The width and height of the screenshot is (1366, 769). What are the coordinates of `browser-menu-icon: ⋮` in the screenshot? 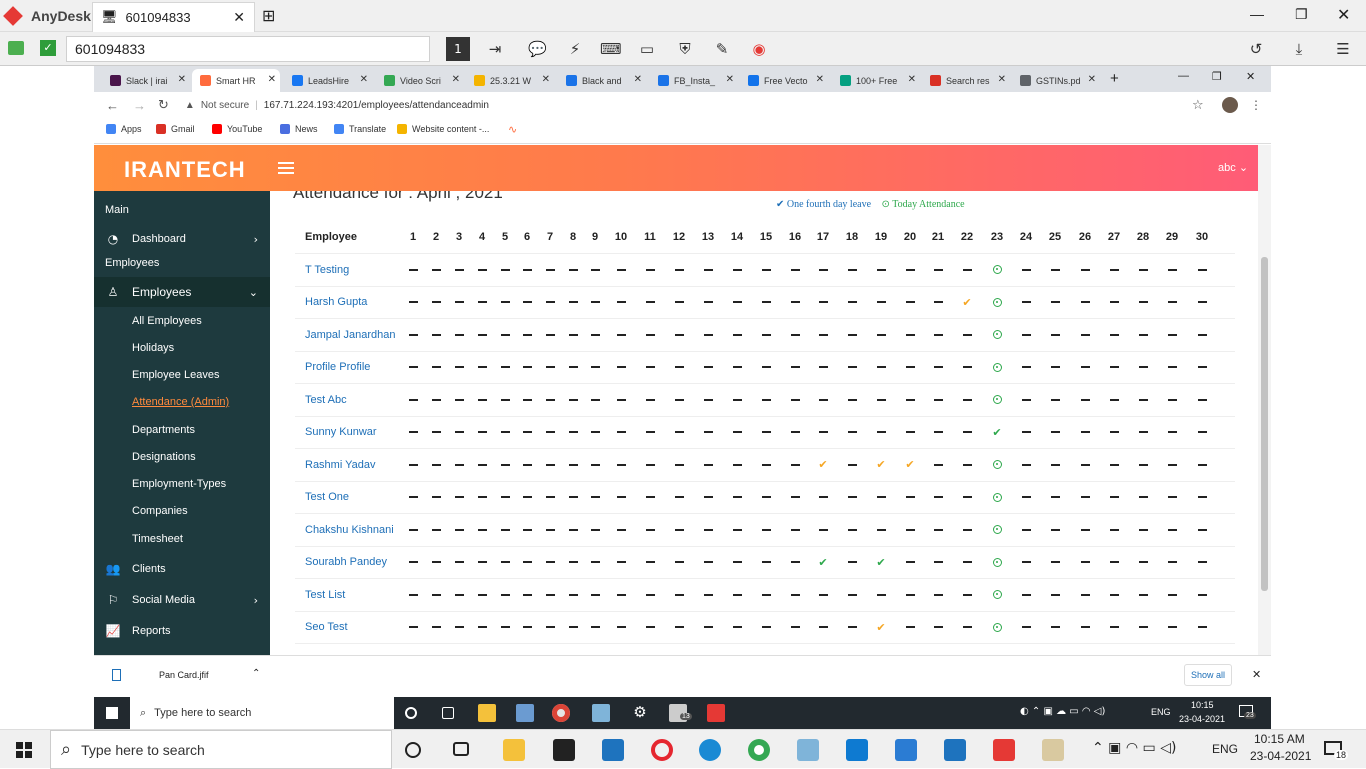 It's located at (1256, 105).